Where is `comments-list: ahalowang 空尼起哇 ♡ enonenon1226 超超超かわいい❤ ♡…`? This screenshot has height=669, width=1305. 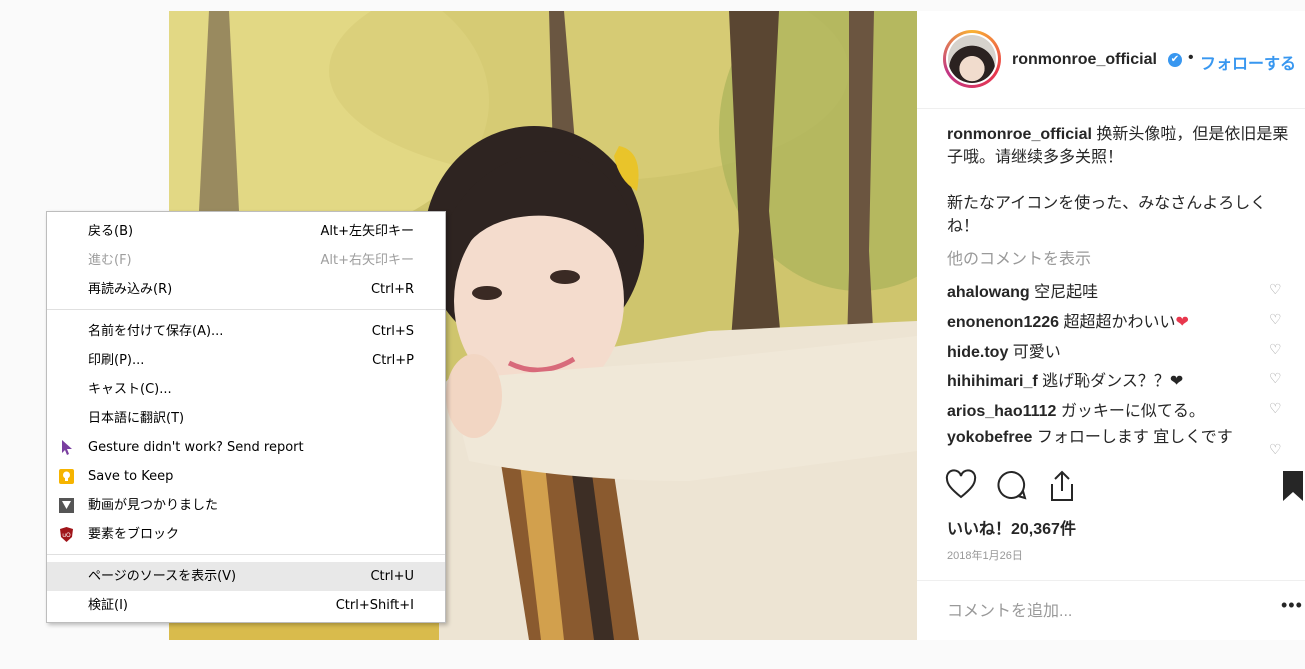
comments-list: ahalowang 空尼起哇 ♡ enonenon1226 超超超かわいい❤ ♡… is located at coordinates (1111, 366).